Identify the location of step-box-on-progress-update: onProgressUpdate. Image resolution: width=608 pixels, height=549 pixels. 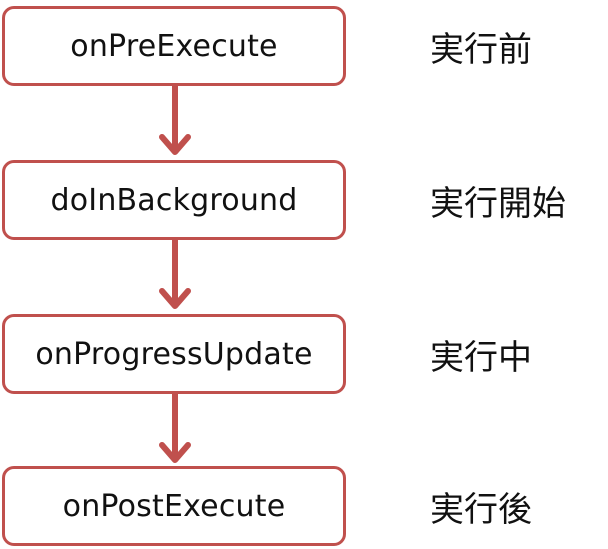
(174, 354).